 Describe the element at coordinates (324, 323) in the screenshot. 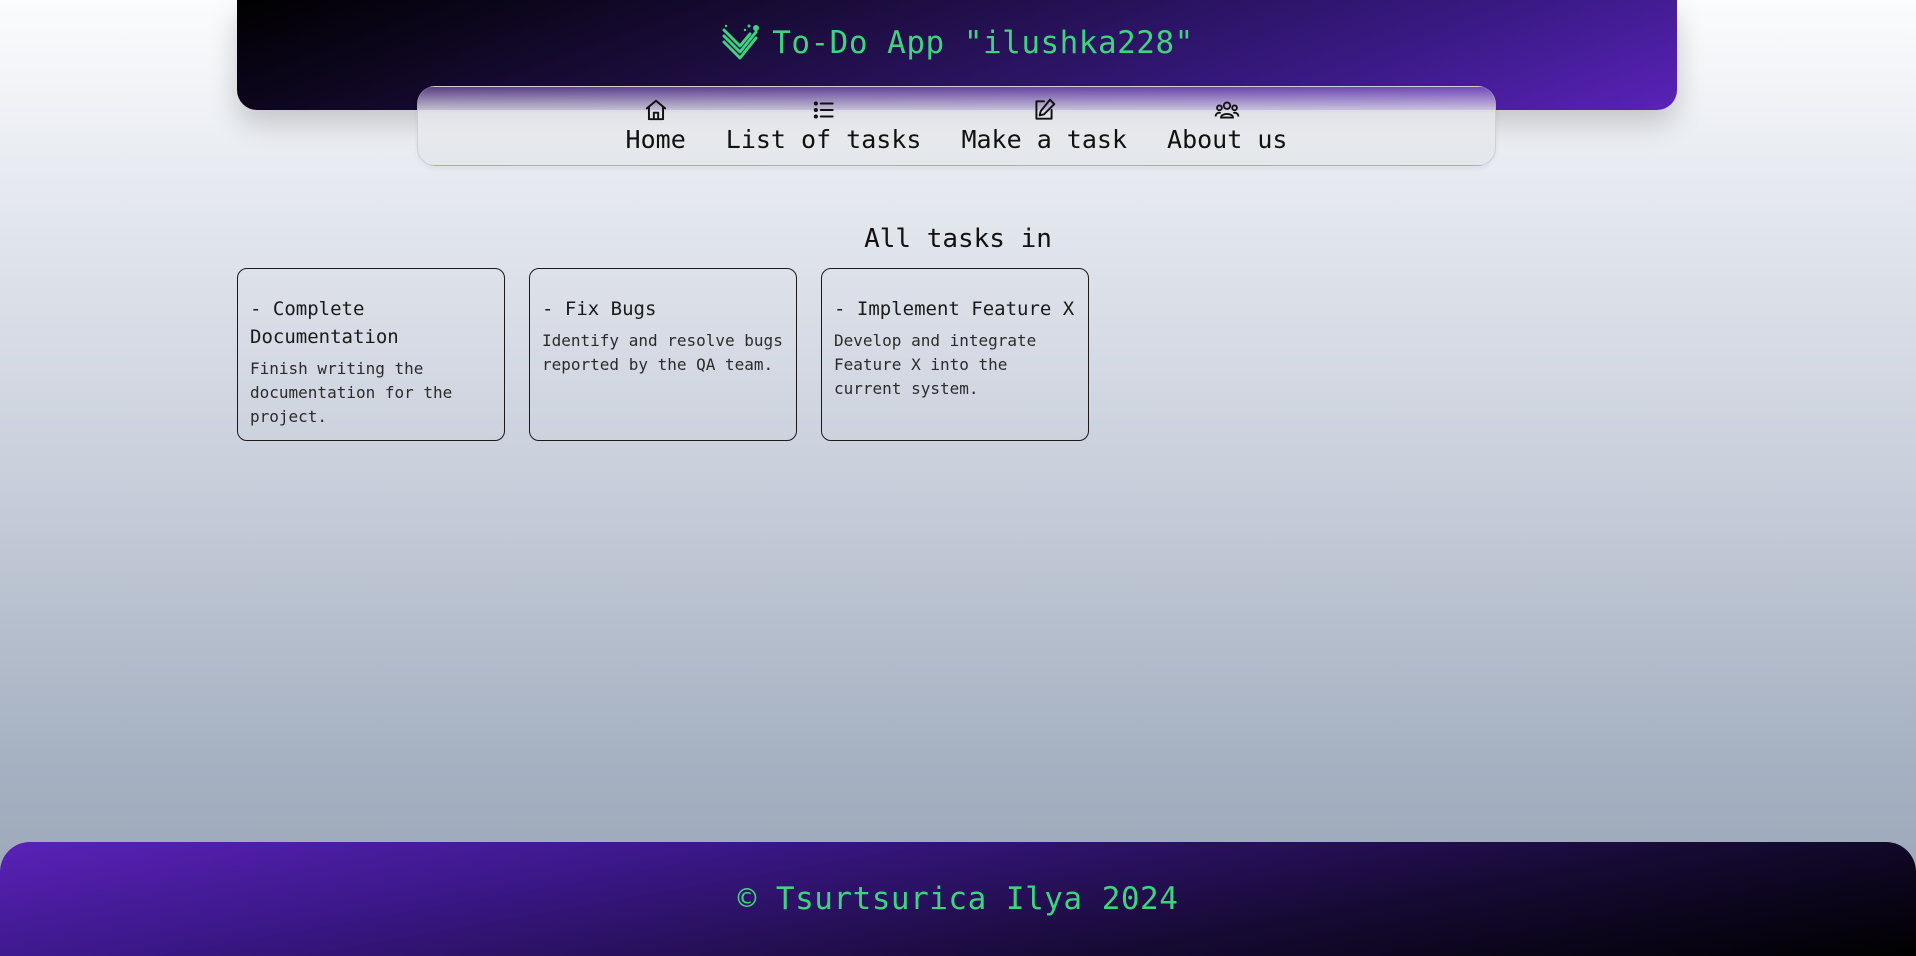

I see `task-title: - Complete Documentation` at that location.